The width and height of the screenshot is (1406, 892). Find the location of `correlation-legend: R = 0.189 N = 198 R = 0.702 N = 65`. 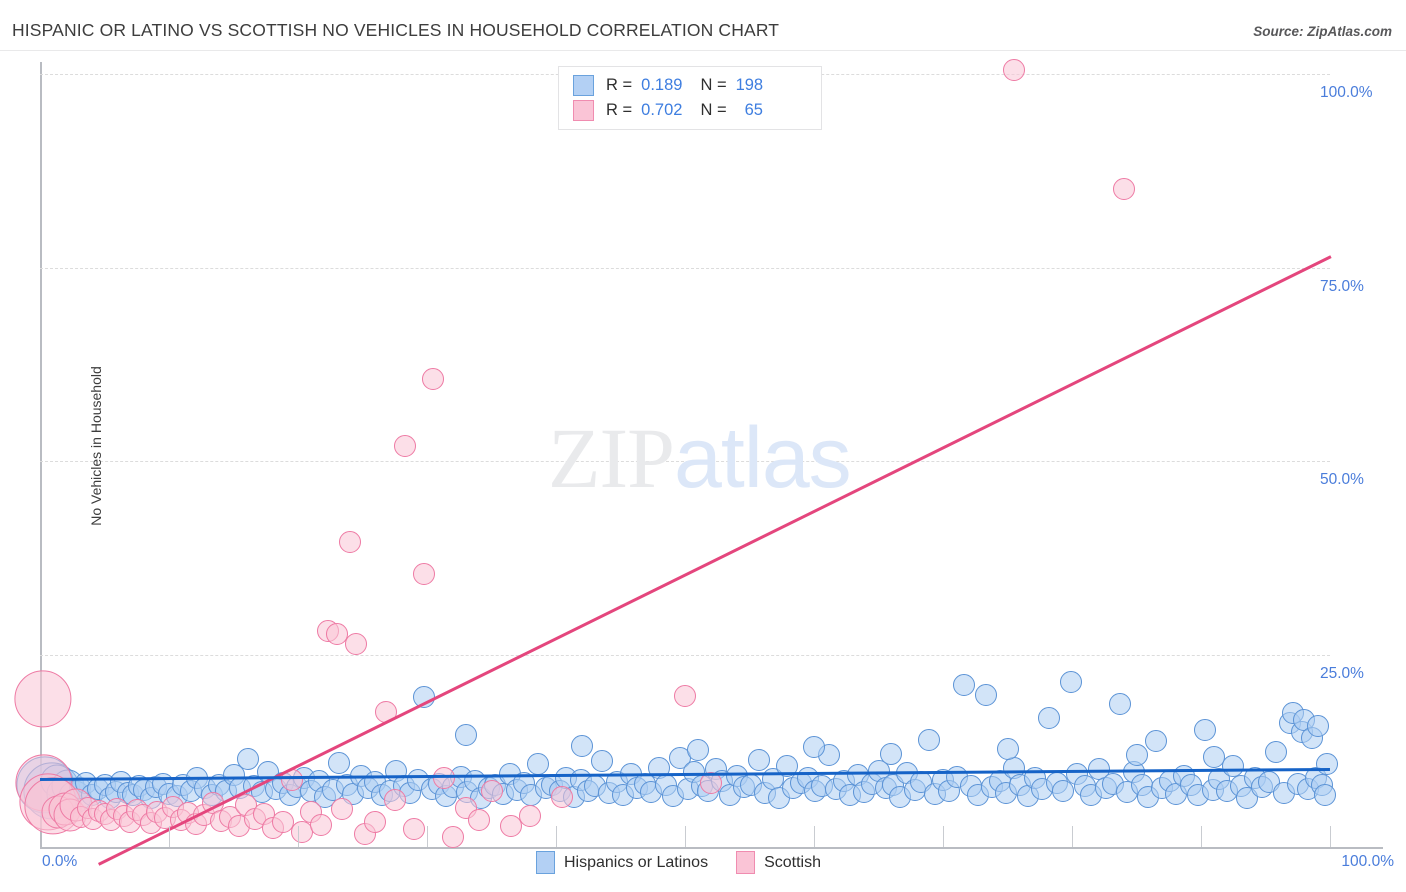

correlation-legend: R = 0.189 N = 198 R = 0.702 N = 65 is located at coordinates (690, 98).